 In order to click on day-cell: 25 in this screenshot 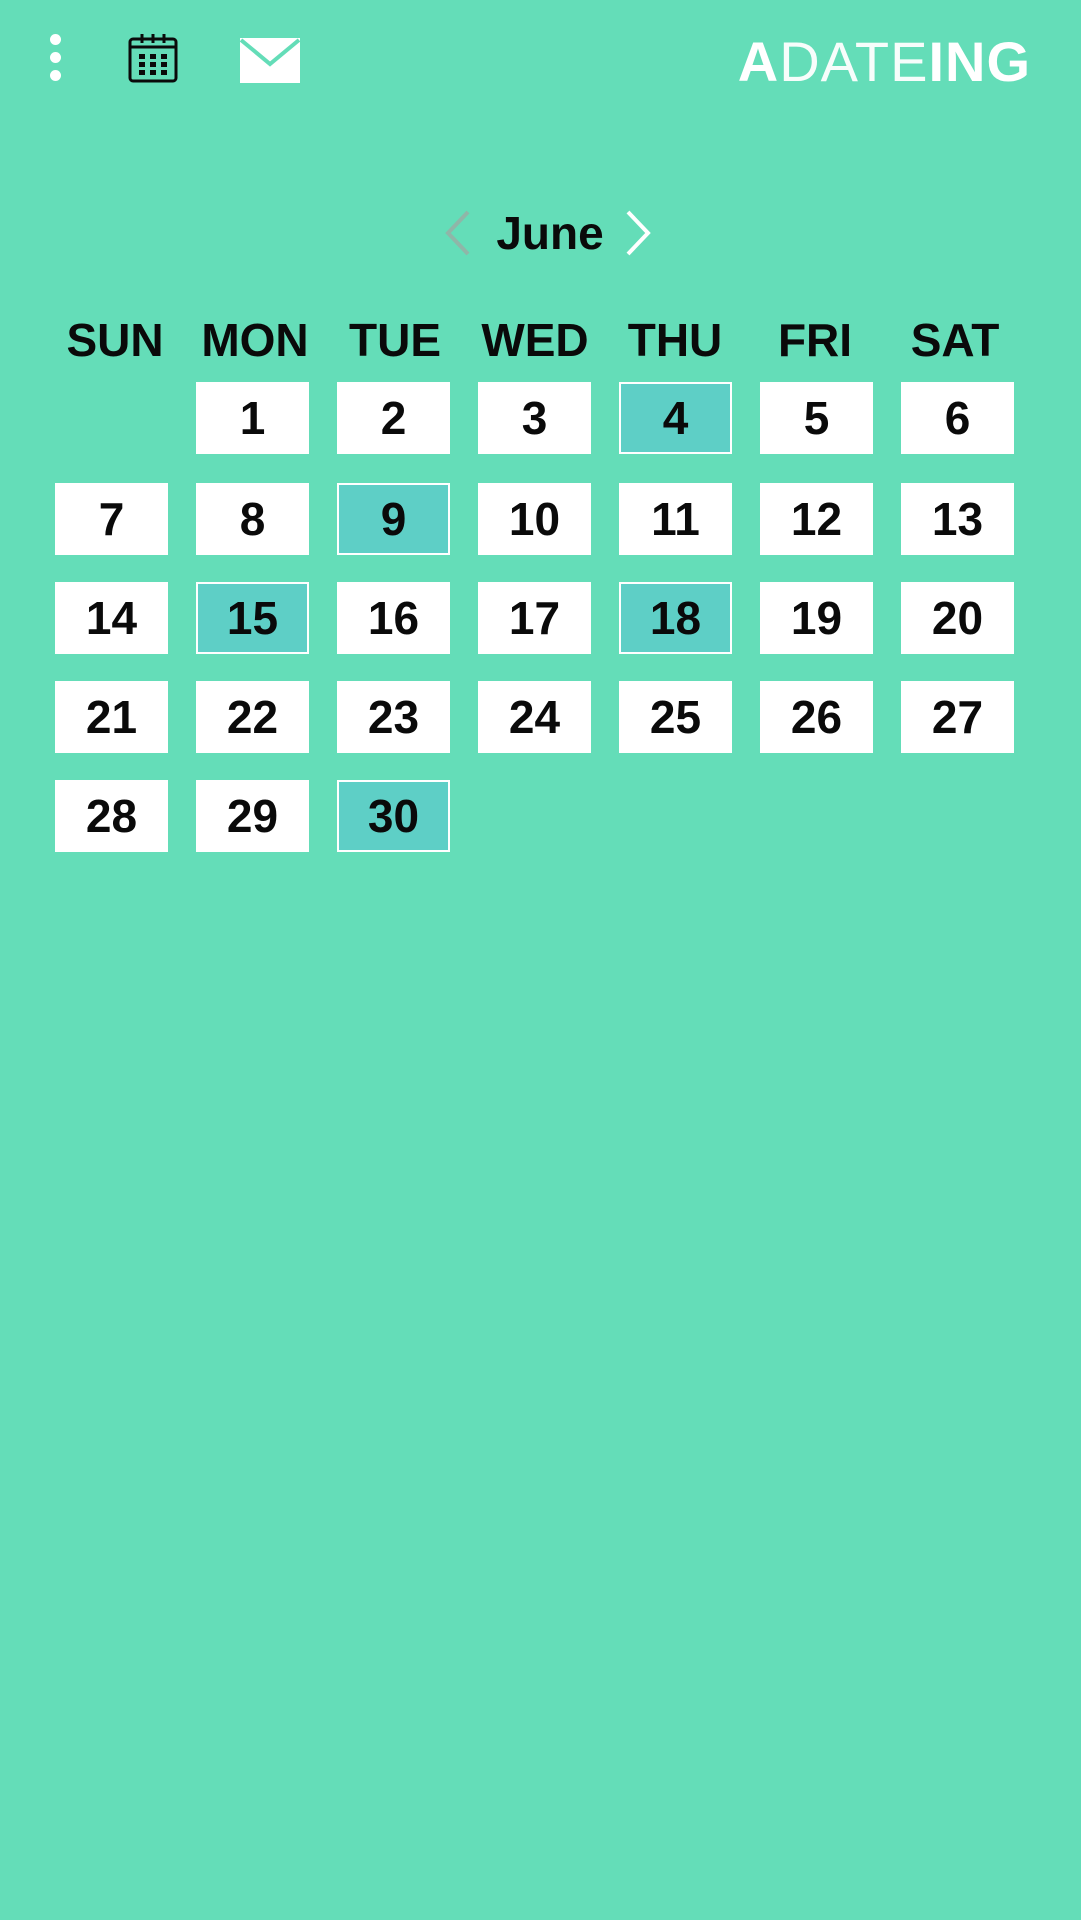, I will do `click(675, 717)`.